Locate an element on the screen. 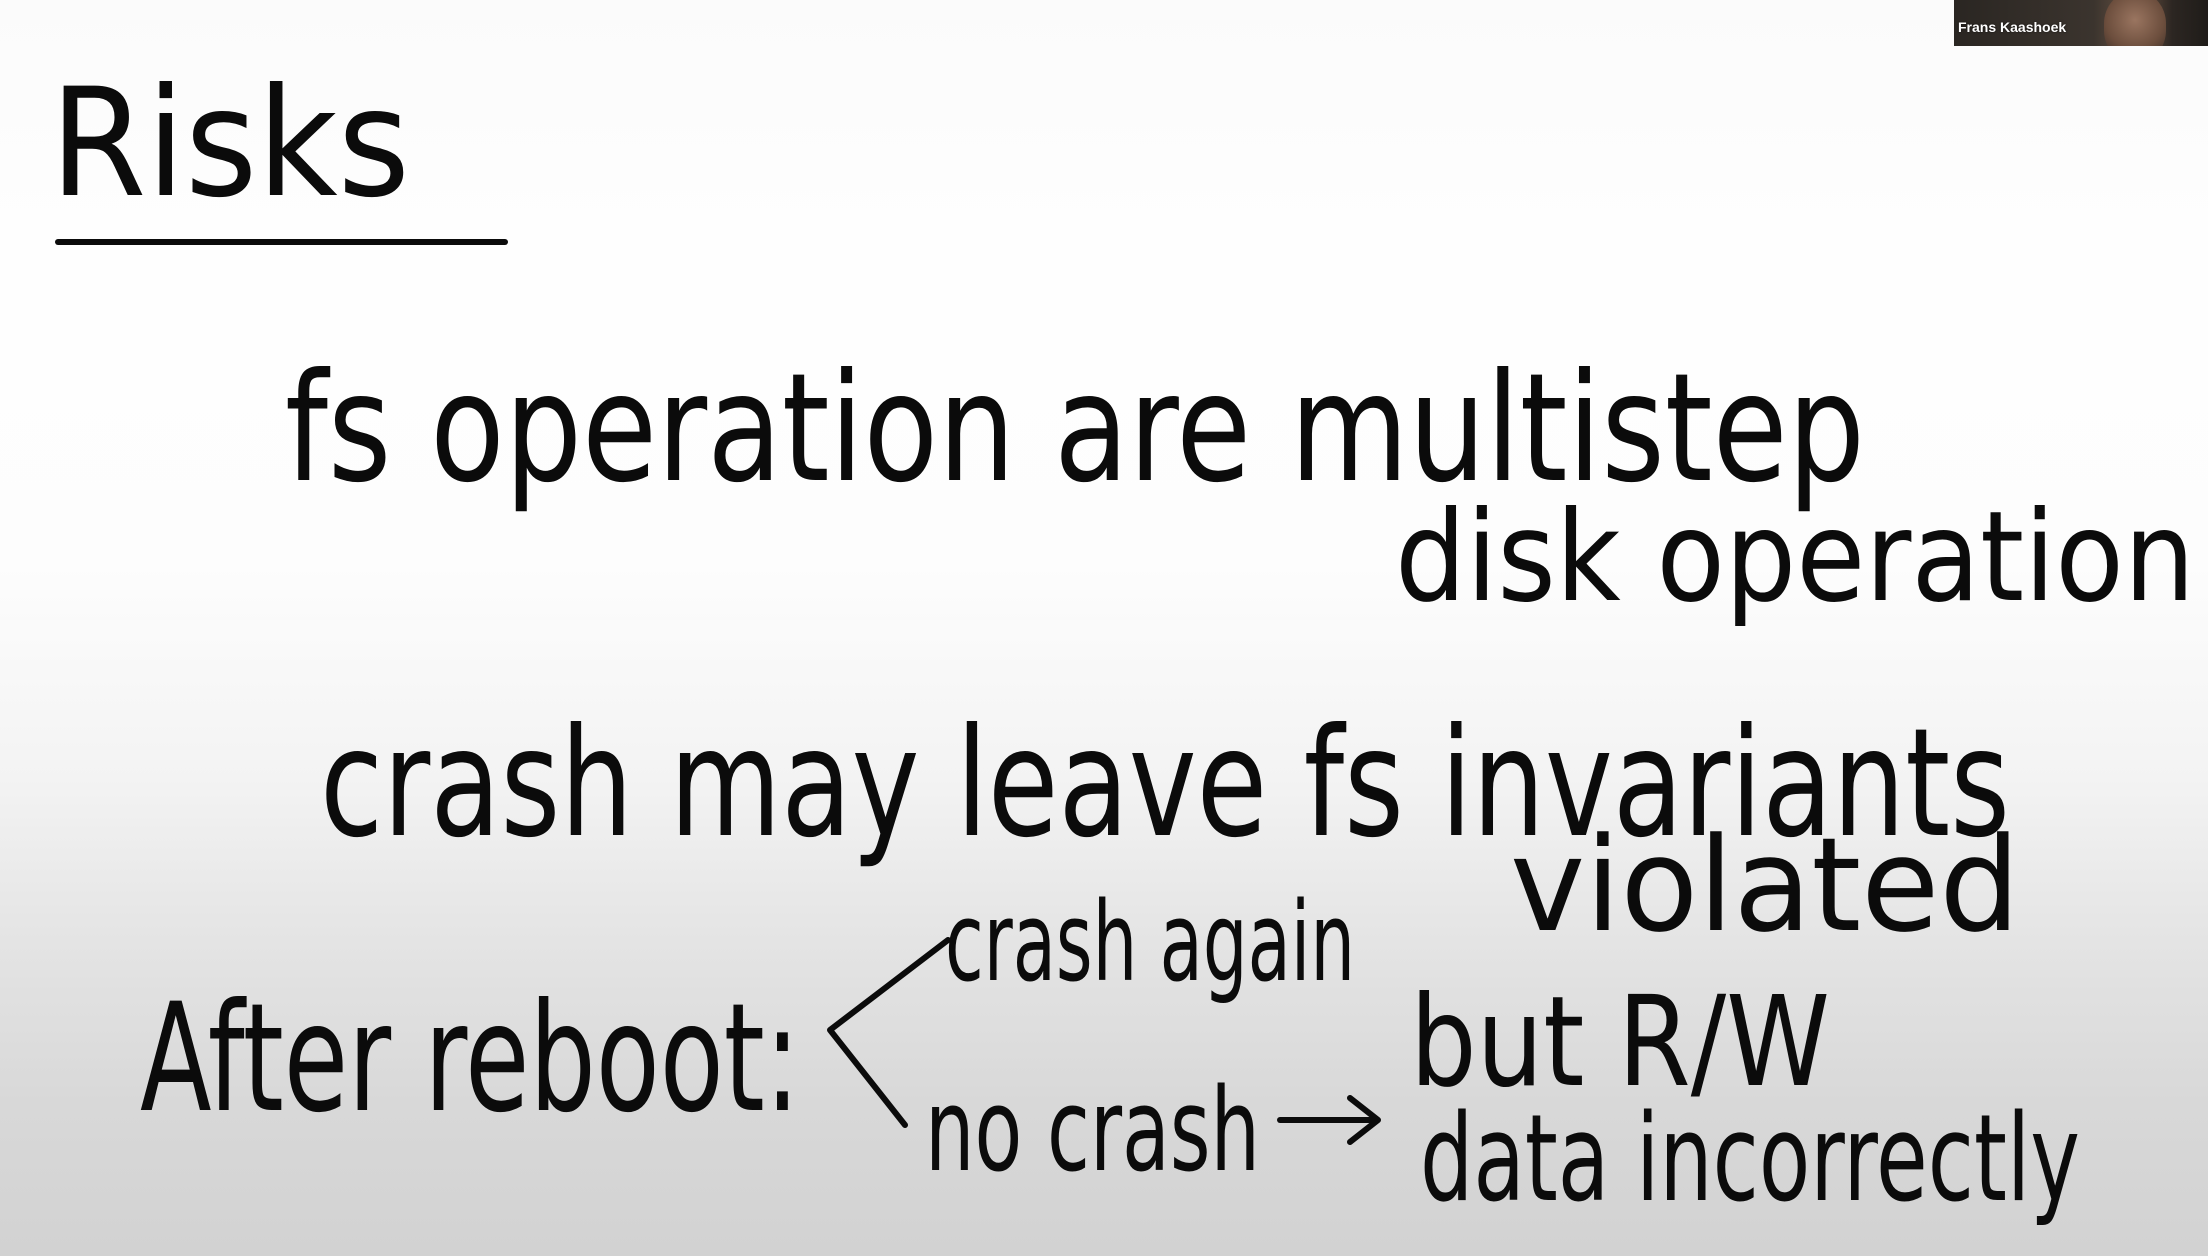 Image resolution: width=2208 pixels, height=1256 pixels. result-data-incorrectly: data incorrectly is located at coordinates (1750, 1159).